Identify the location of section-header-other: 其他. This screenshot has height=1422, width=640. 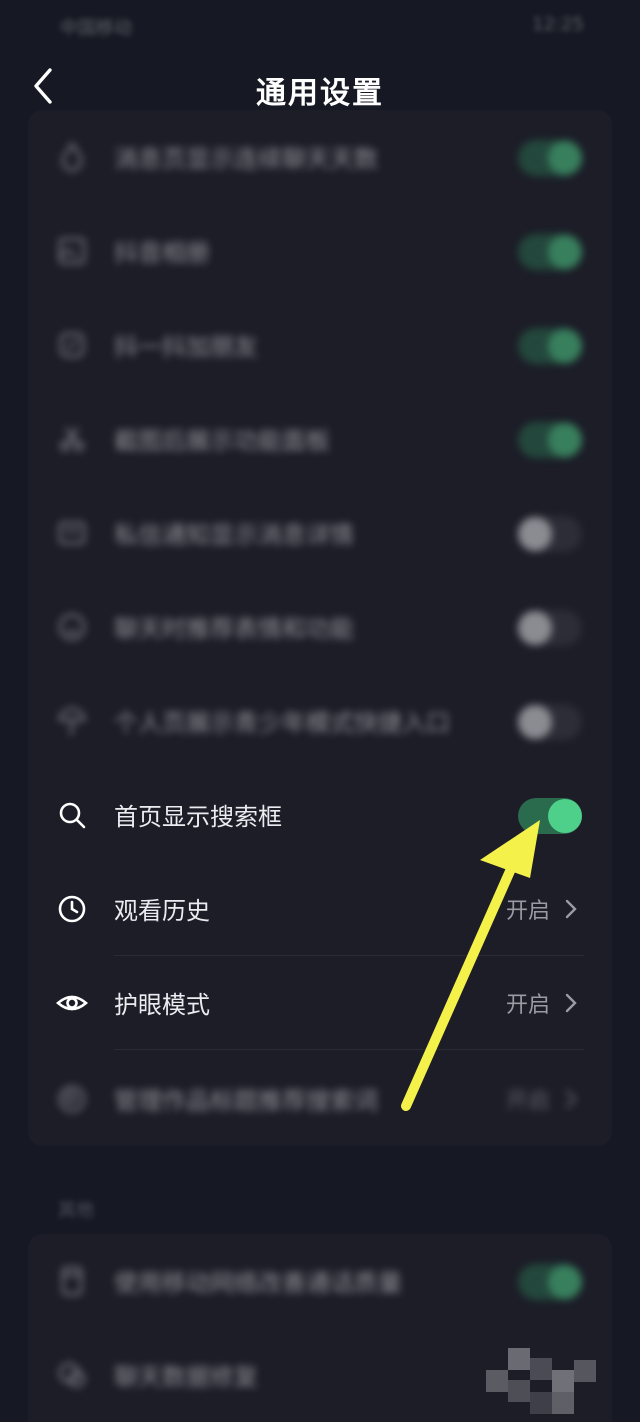
(76, 1210).